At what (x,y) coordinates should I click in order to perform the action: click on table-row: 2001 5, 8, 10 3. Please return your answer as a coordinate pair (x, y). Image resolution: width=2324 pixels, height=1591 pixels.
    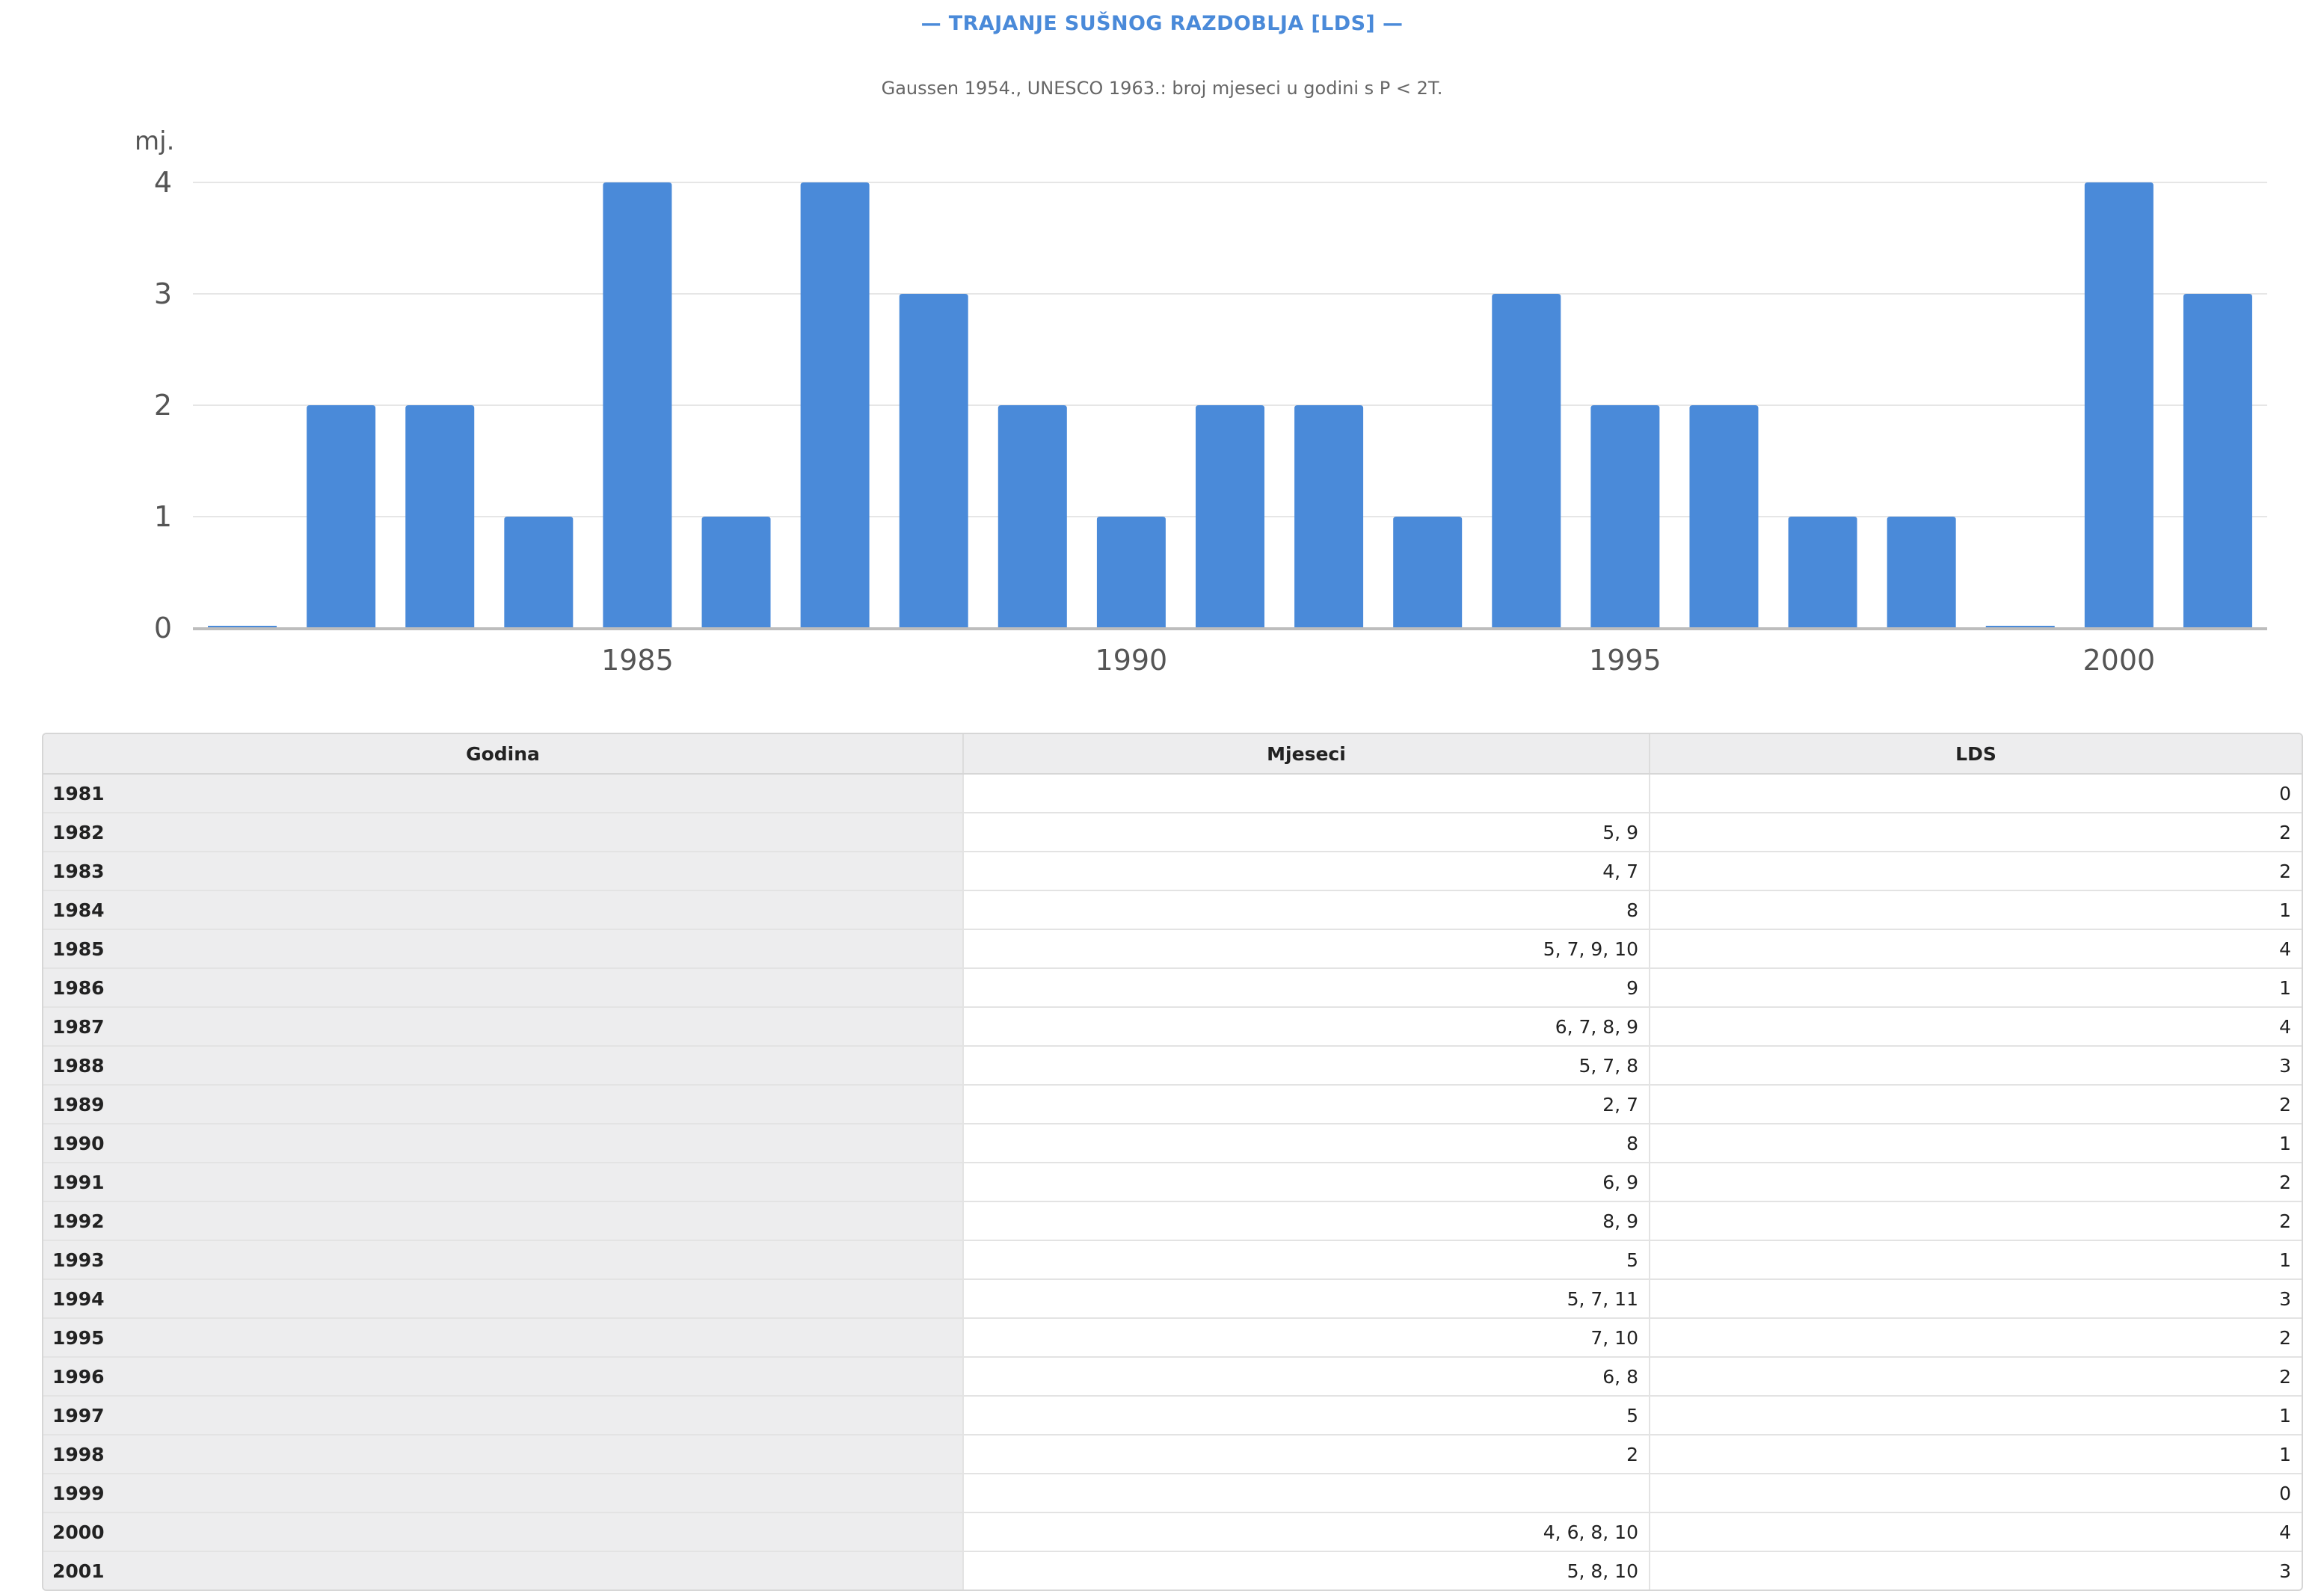
    Looking at the image, I should click on (1172, 1570).